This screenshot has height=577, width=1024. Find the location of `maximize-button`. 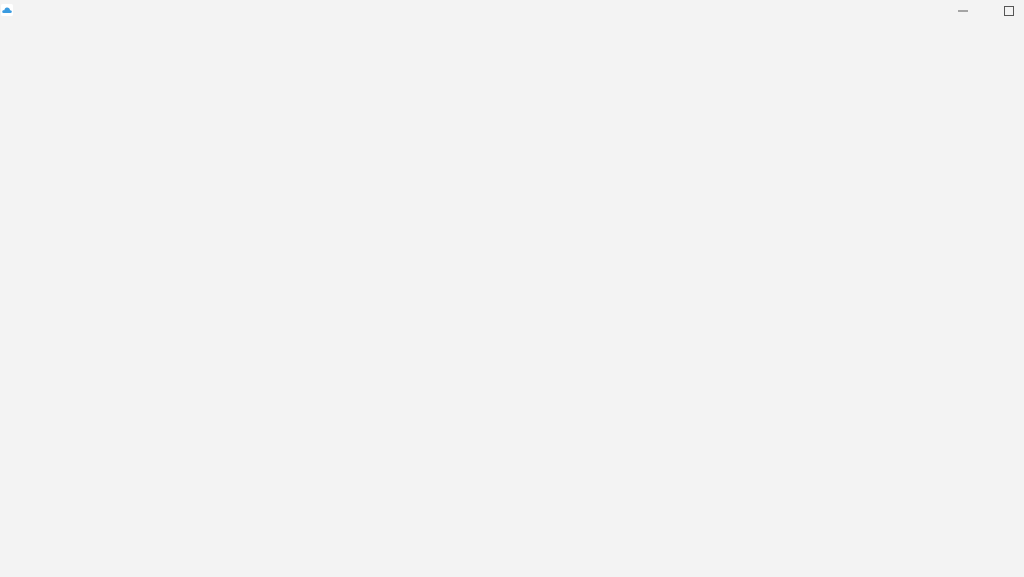

maximize-button is located at coordinates (1005, 11).